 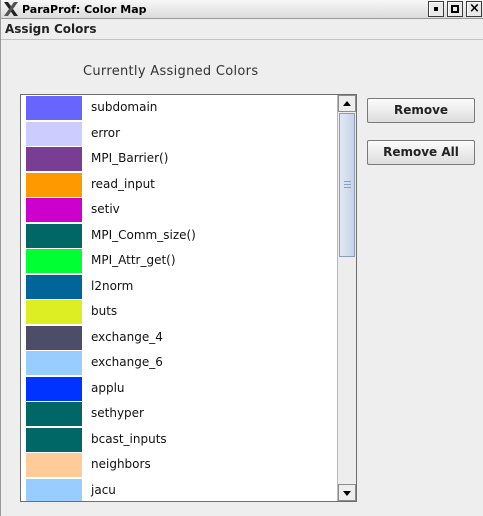 I want to click on up-arrow-icon, so click(x=347, y=103).